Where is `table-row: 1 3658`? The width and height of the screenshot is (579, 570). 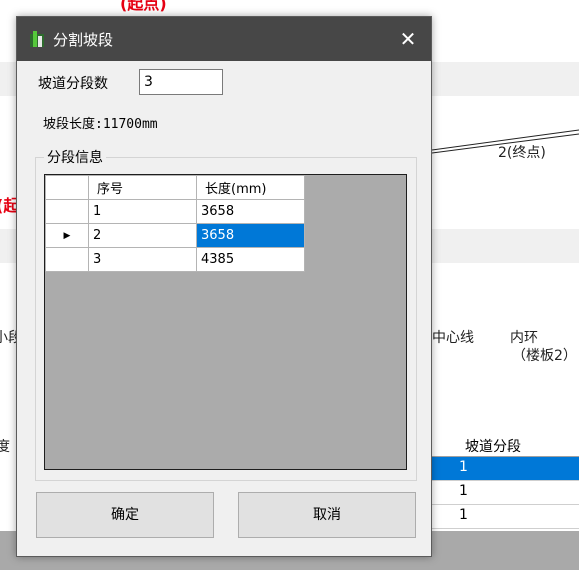 table-row: 1 3658 is located at coordinates (175, 211).